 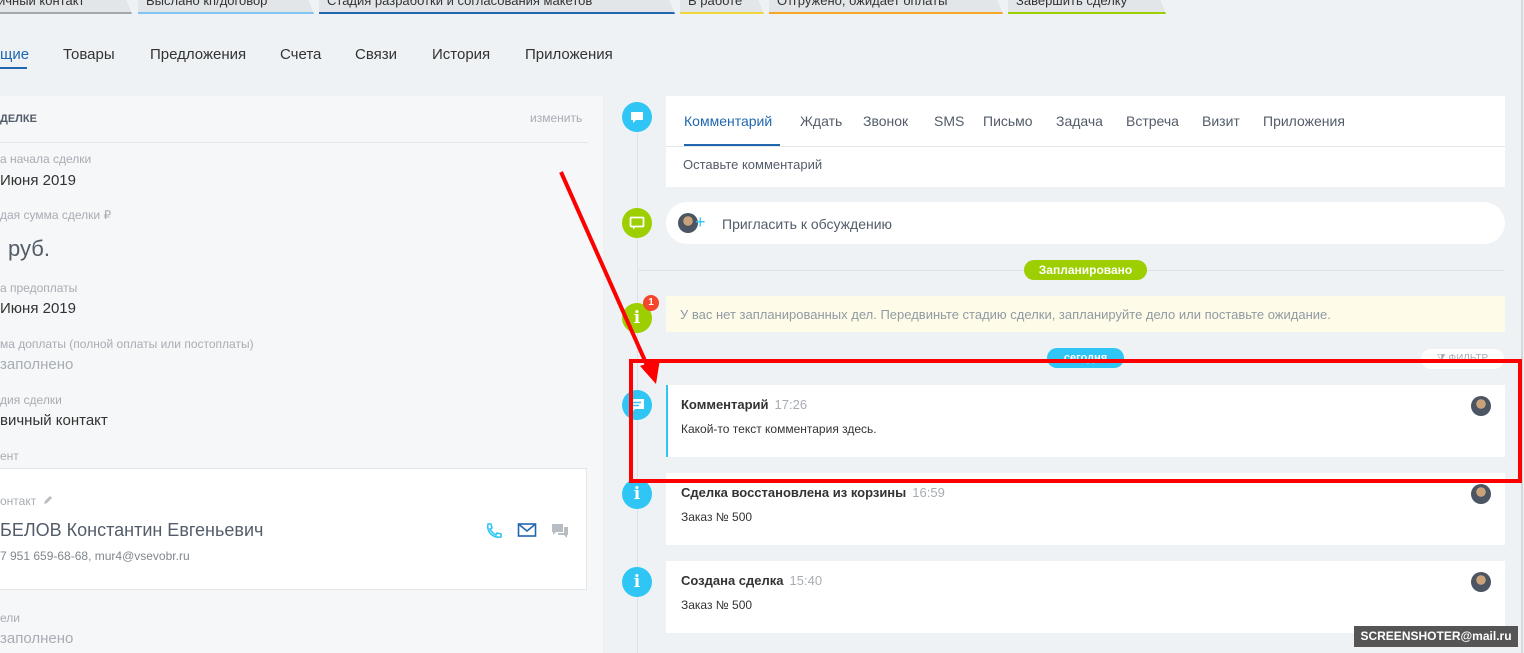 I want to click on stage-5: Отгружено, ожидает оплаты, so click(x=886, y=7).